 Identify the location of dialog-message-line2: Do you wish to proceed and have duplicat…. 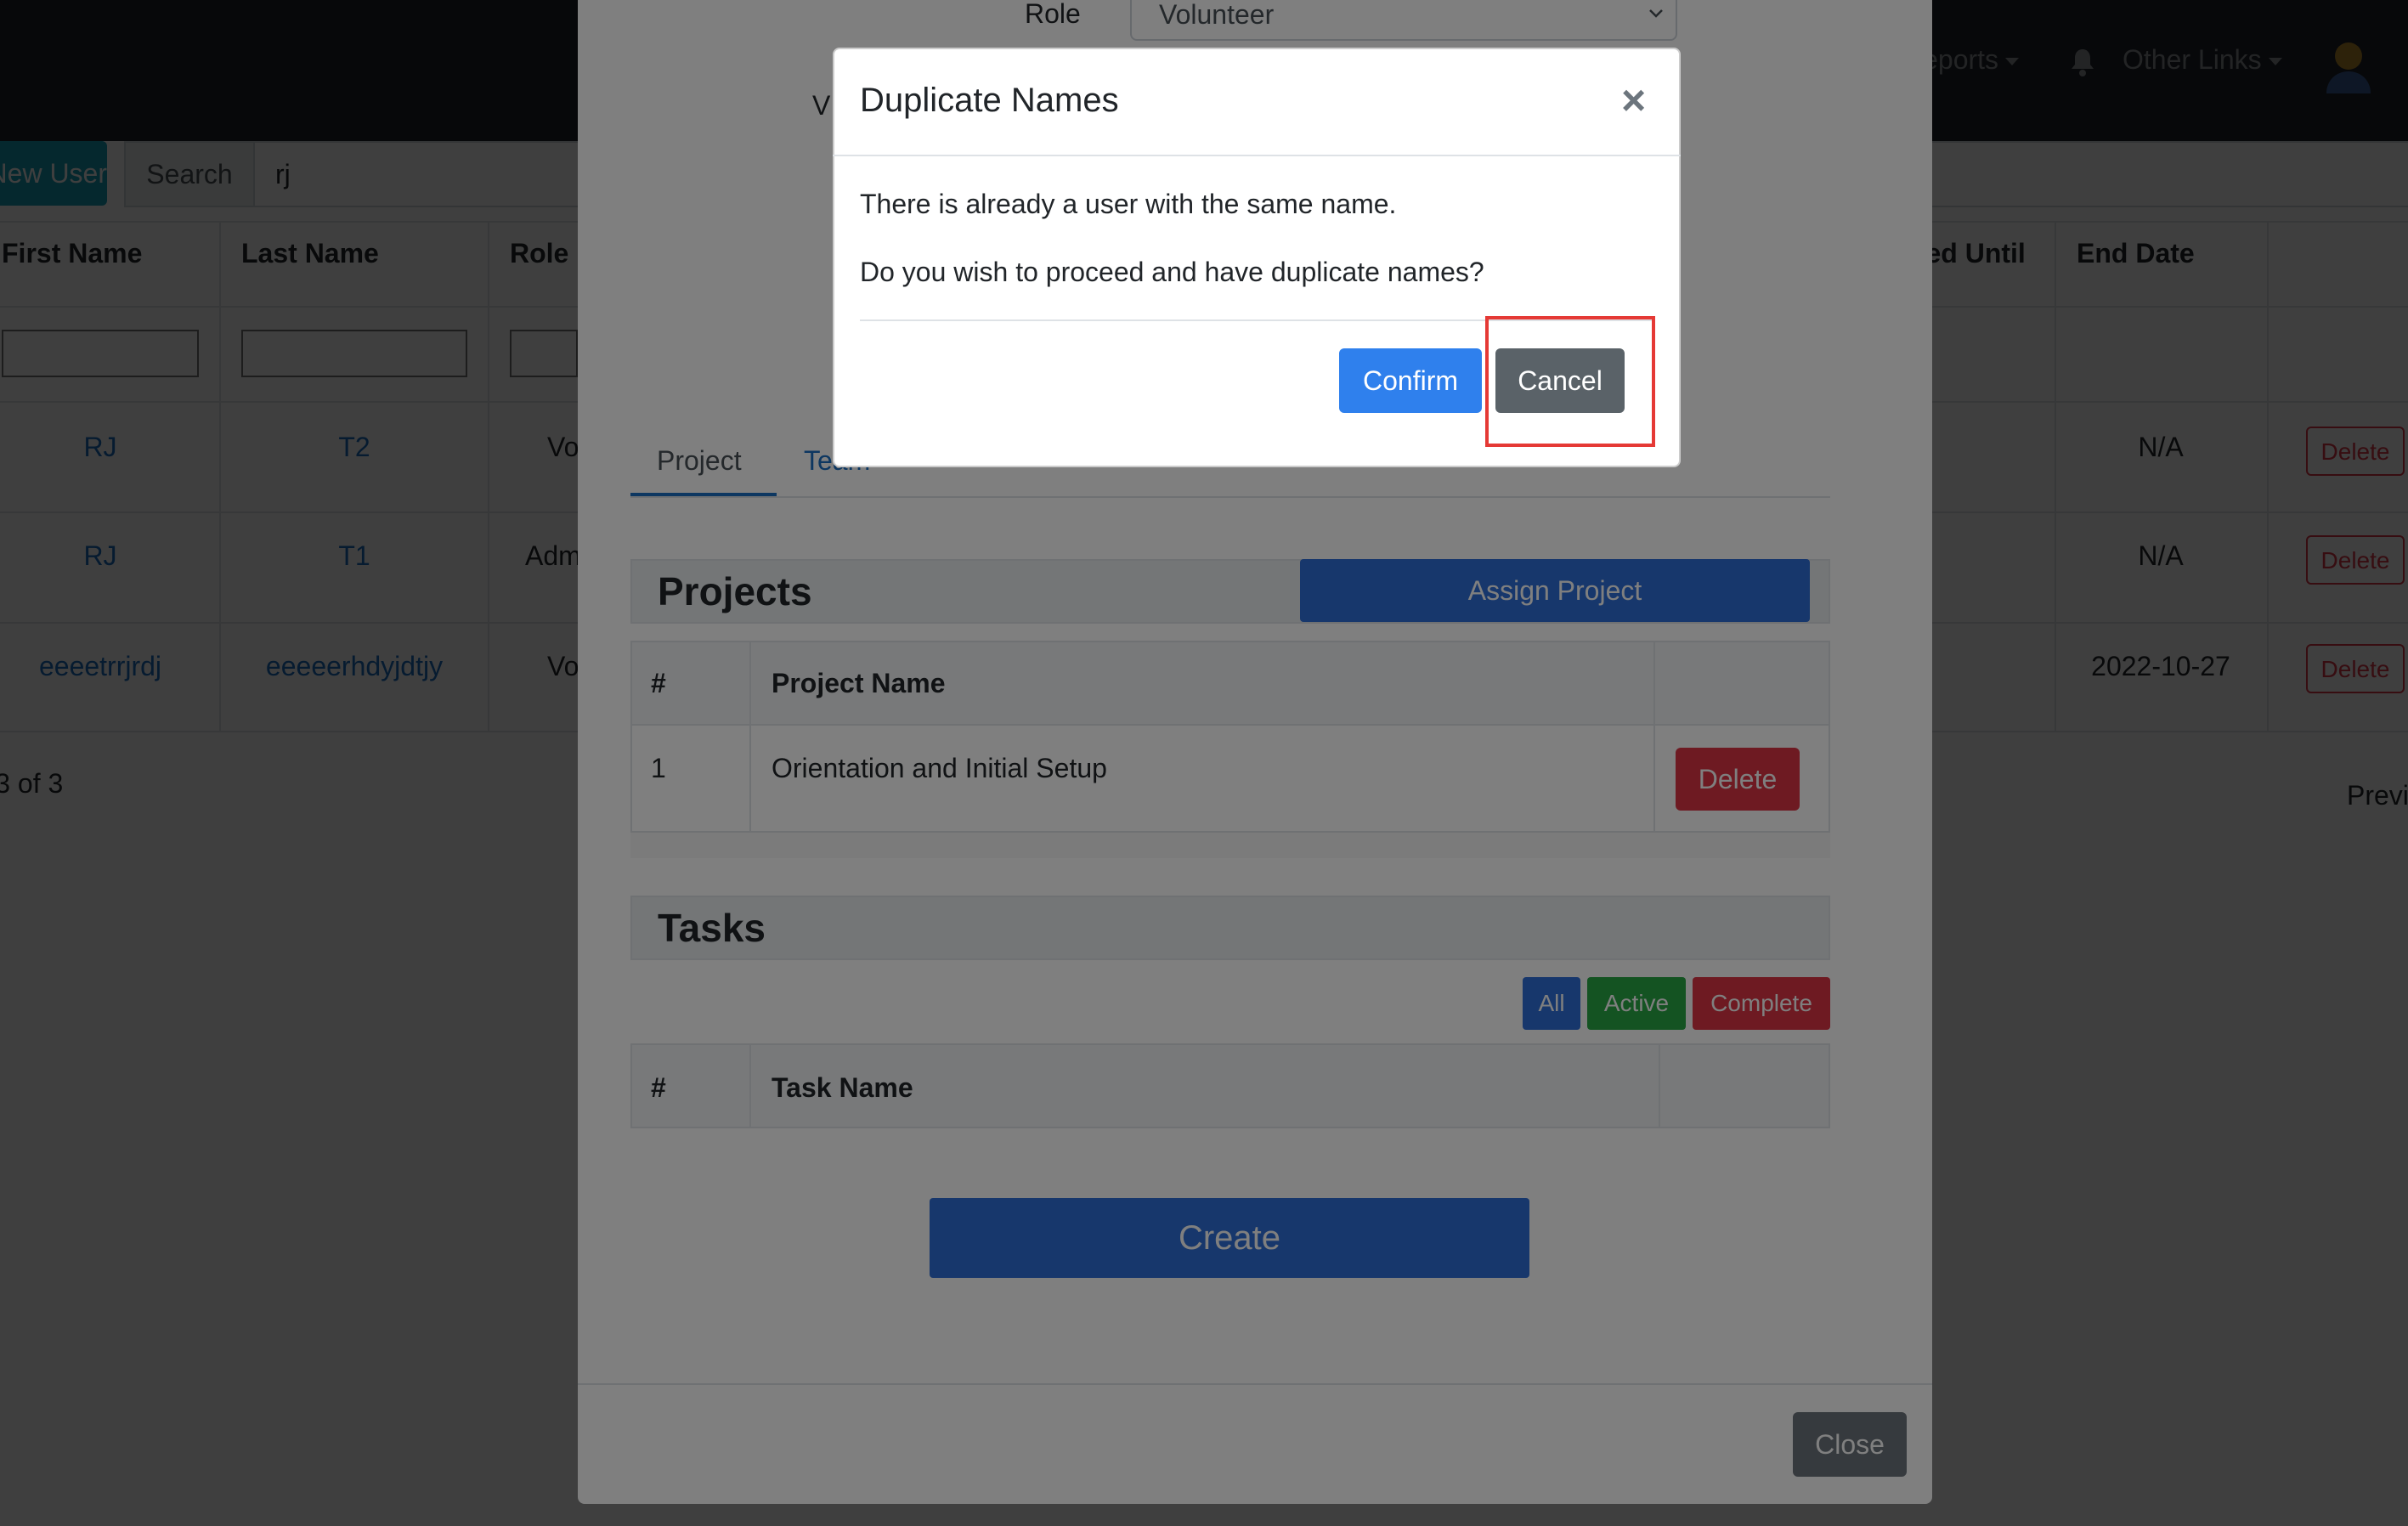
(1172, 272).